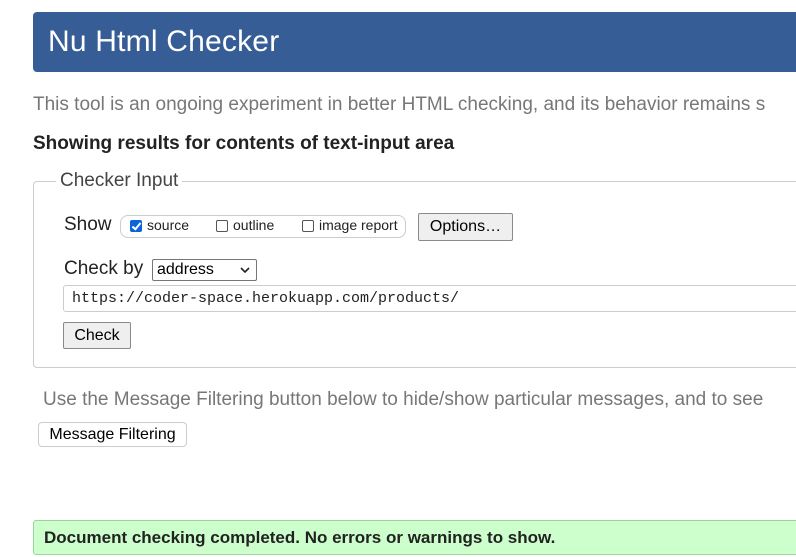 This screenshot has height=557, width=796. Describe the element at coordinates (88, 224) in the screenshot. I see `show-label: Show` at that location.